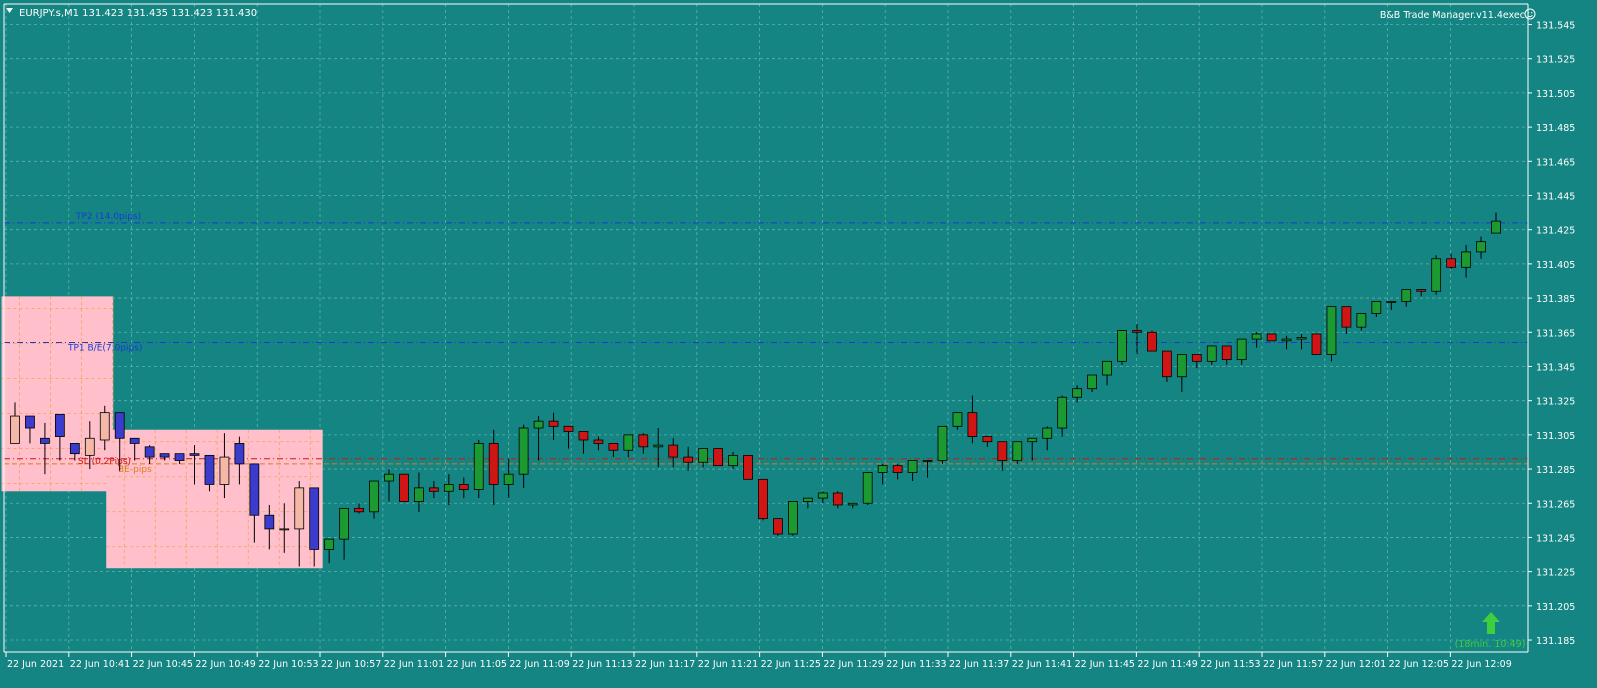  I want to click on y-tick-label: 131.205, so click(1555, 607).